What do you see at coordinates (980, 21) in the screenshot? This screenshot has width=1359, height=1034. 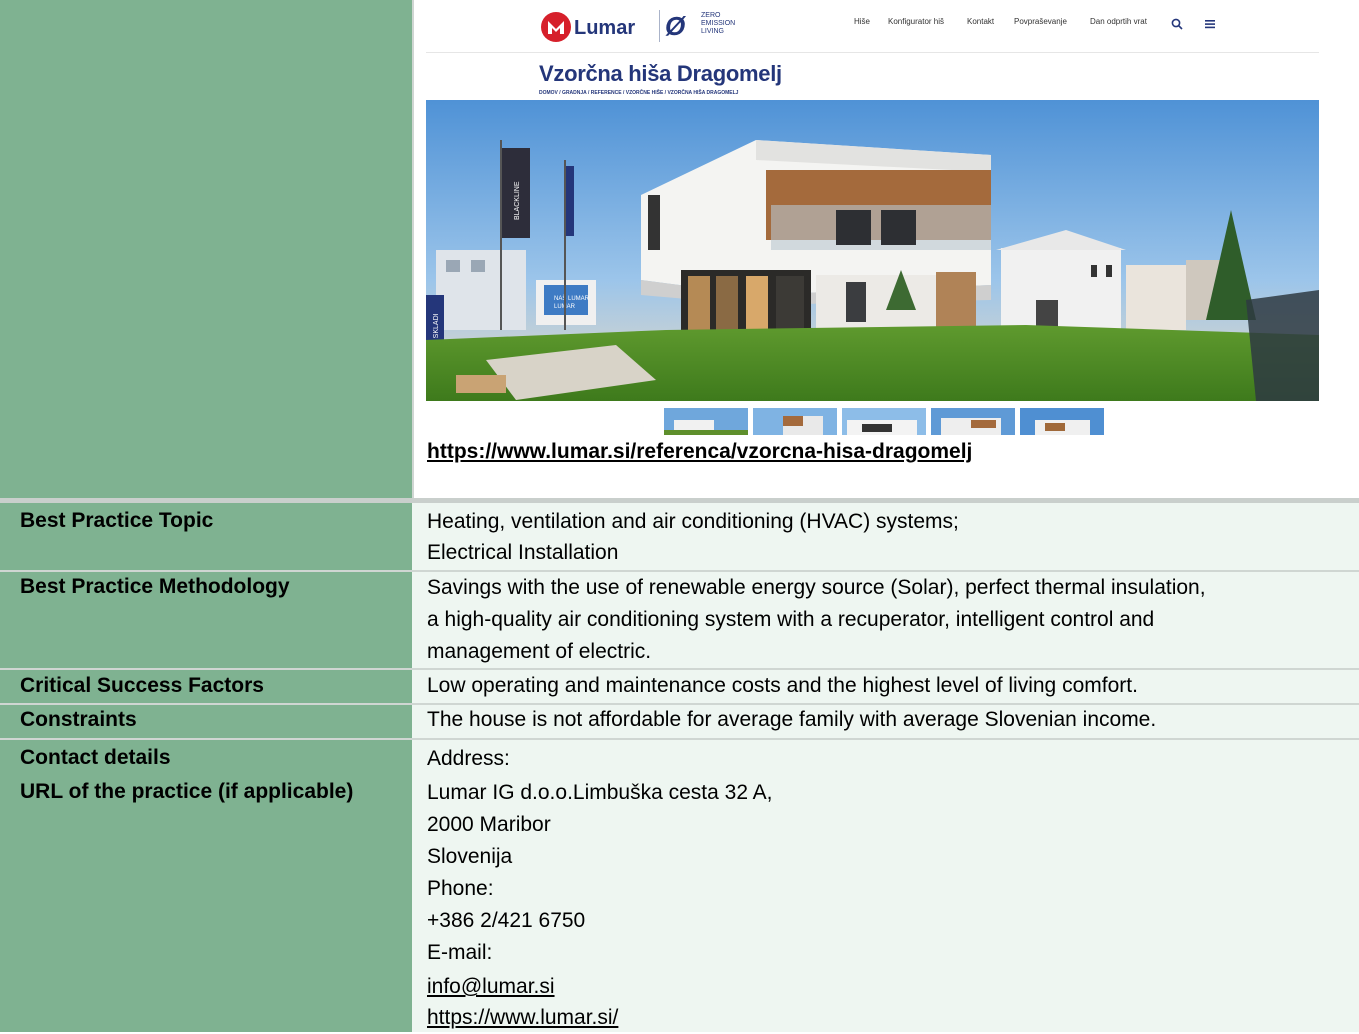 I see `nav-item-kontakt: Kontakt` at bounding box center [980, 21].